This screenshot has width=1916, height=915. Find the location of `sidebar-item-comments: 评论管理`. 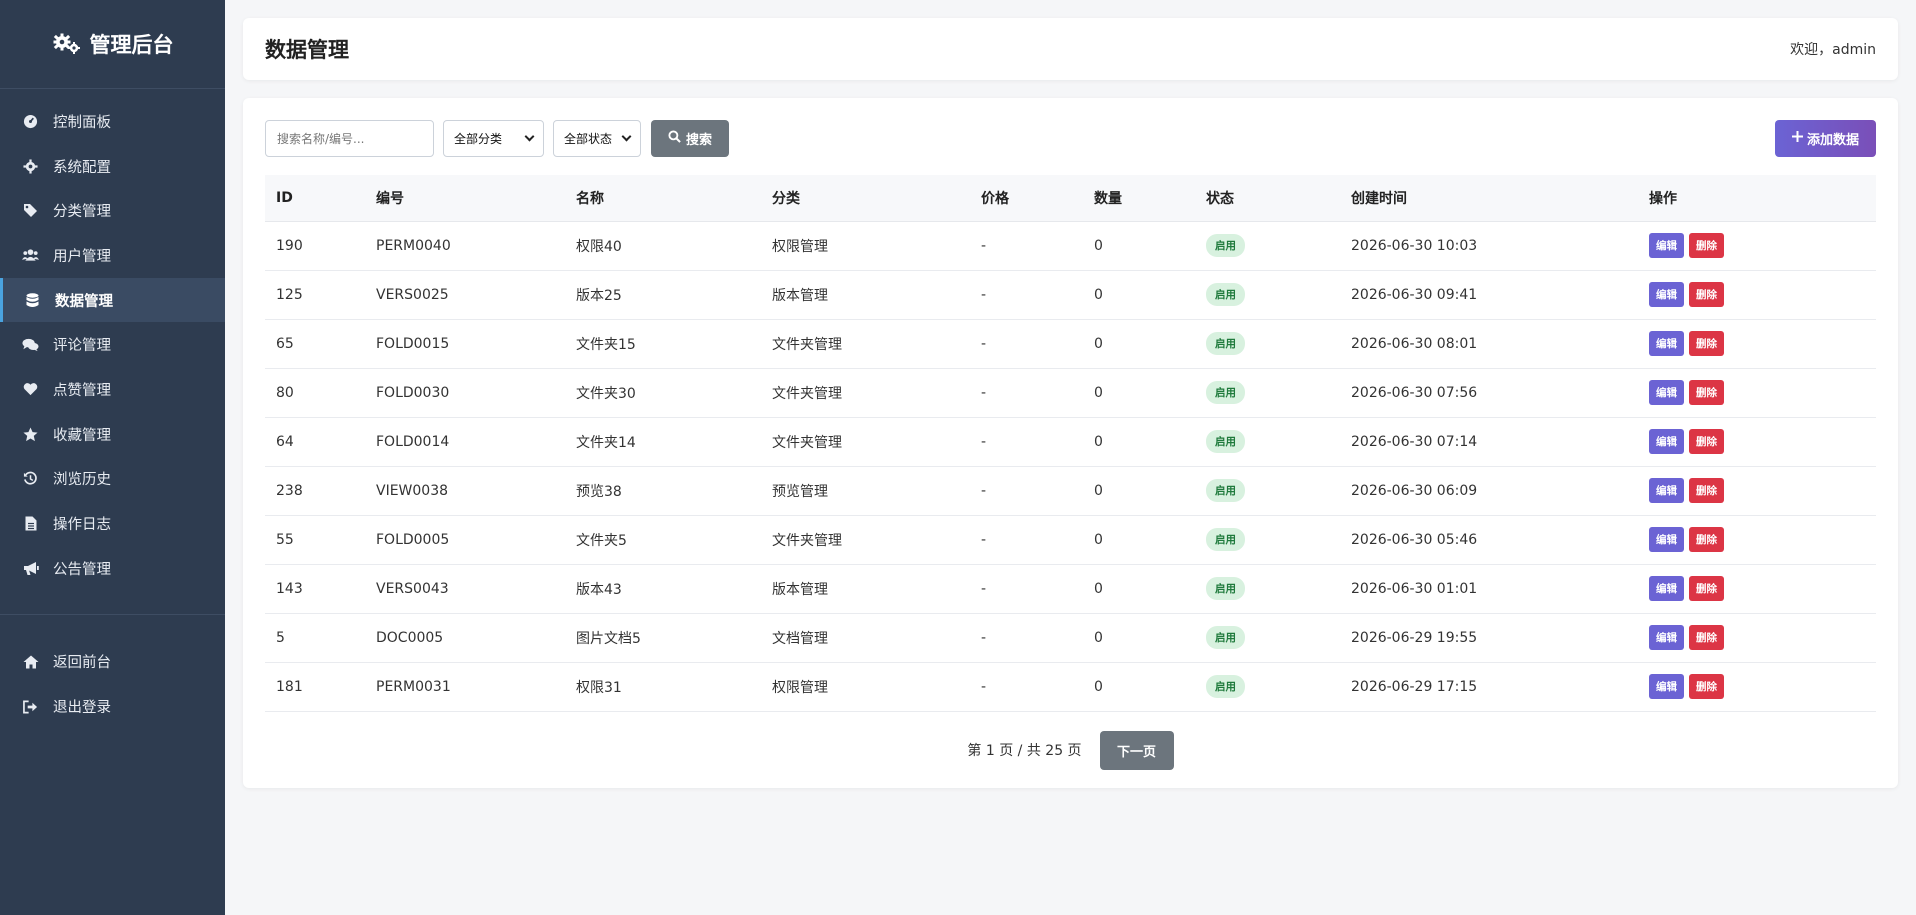

sidebar-item-comments: 评论管理 is located at coordinates (112, 344).